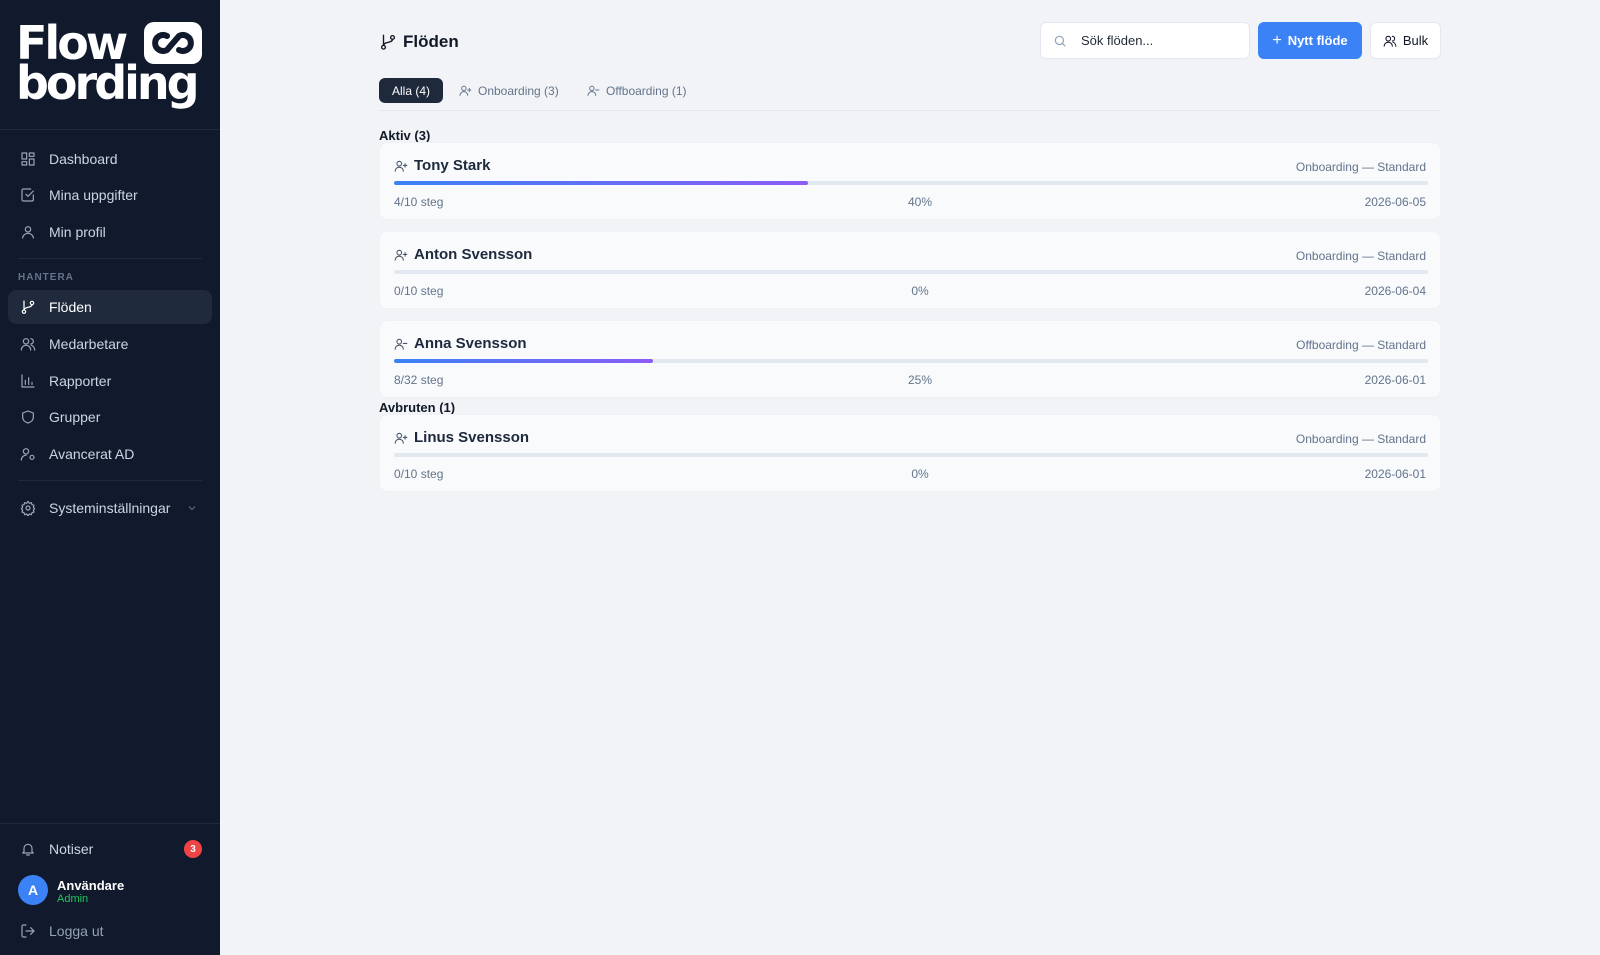 The image size is (1600, 955). What do you see at coordinates (110, 931) in the screenshot?
I see `logout-button: Logga ut` at bounding box center [110, 931].